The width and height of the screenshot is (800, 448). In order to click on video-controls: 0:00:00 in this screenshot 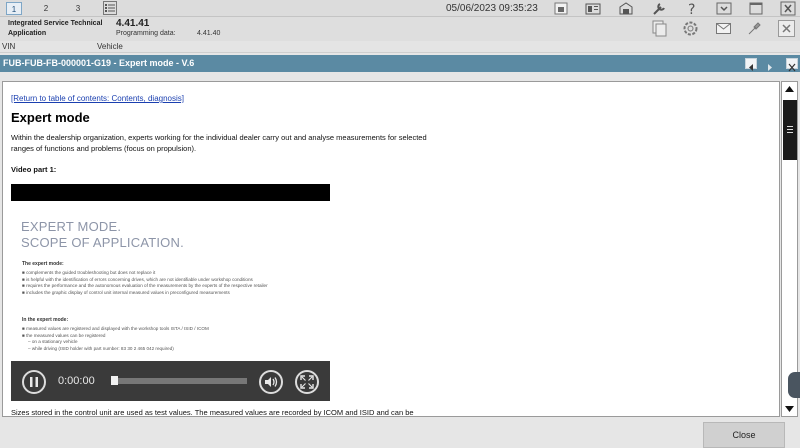, I will do `click(170, 381)`.